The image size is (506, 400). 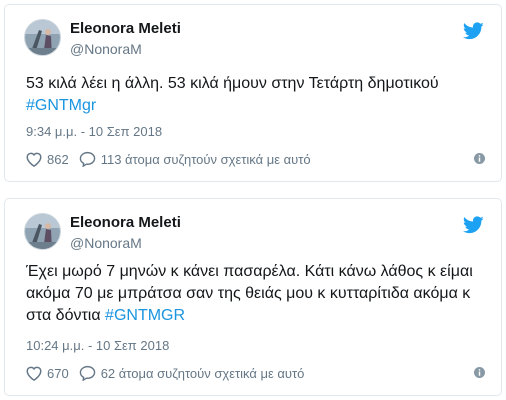 I want to click on reply-count-text: 62 άτομα συζητούν σχετικά με αυτό, so click(x=202, y=373).